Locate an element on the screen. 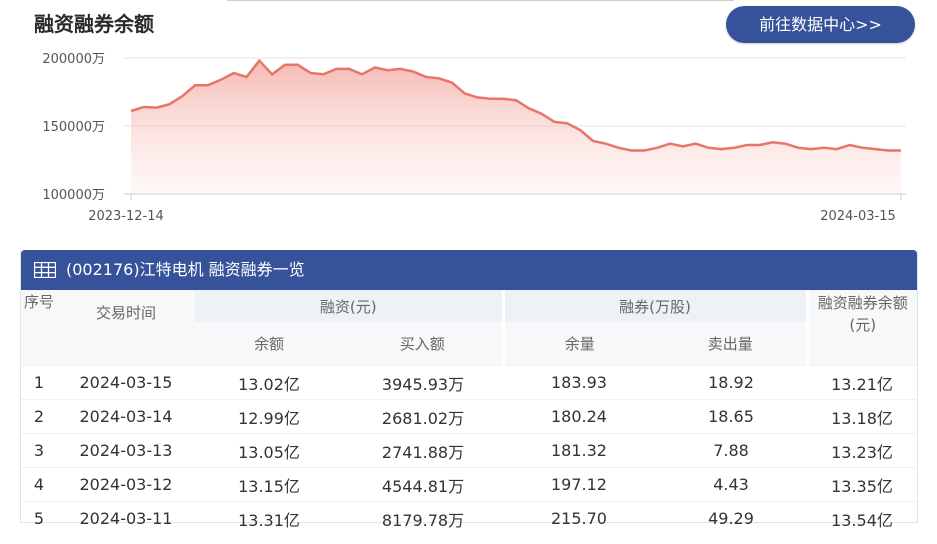 Image resolution: width=937 pixels, height=544 pixels. cell-date: 2024-03-14 is located at coordinates (126, 416).